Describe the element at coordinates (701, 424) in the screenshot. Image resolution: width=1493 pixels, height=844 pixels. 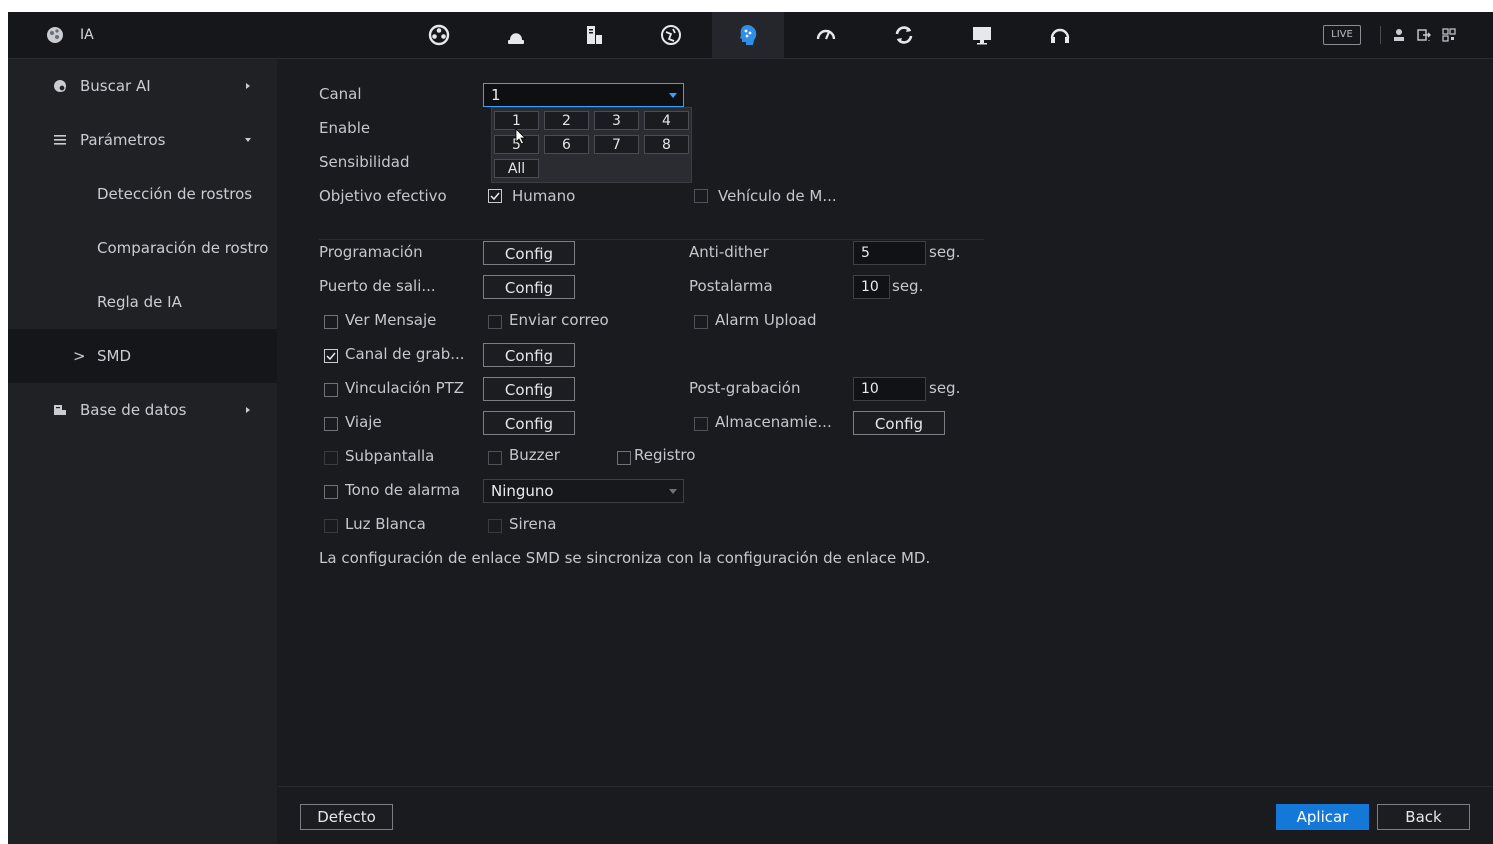
I see `almacenamiento-checkbox` at that location.